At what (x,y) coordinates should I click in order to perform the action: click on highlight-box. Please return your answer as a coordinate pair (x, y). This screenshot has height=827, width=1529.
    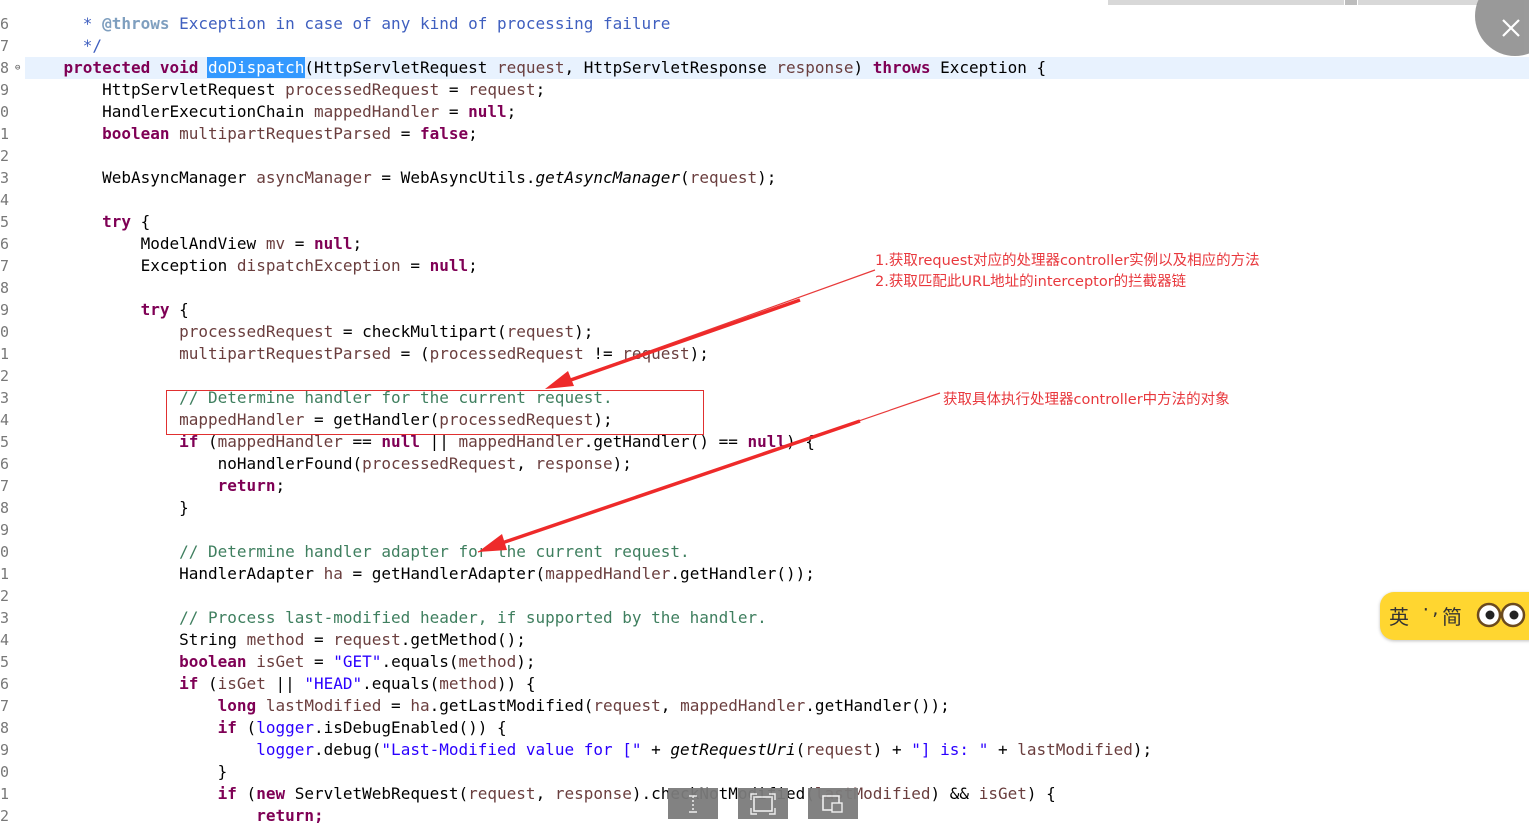
    Looking at the image, I should click on (435, 412).